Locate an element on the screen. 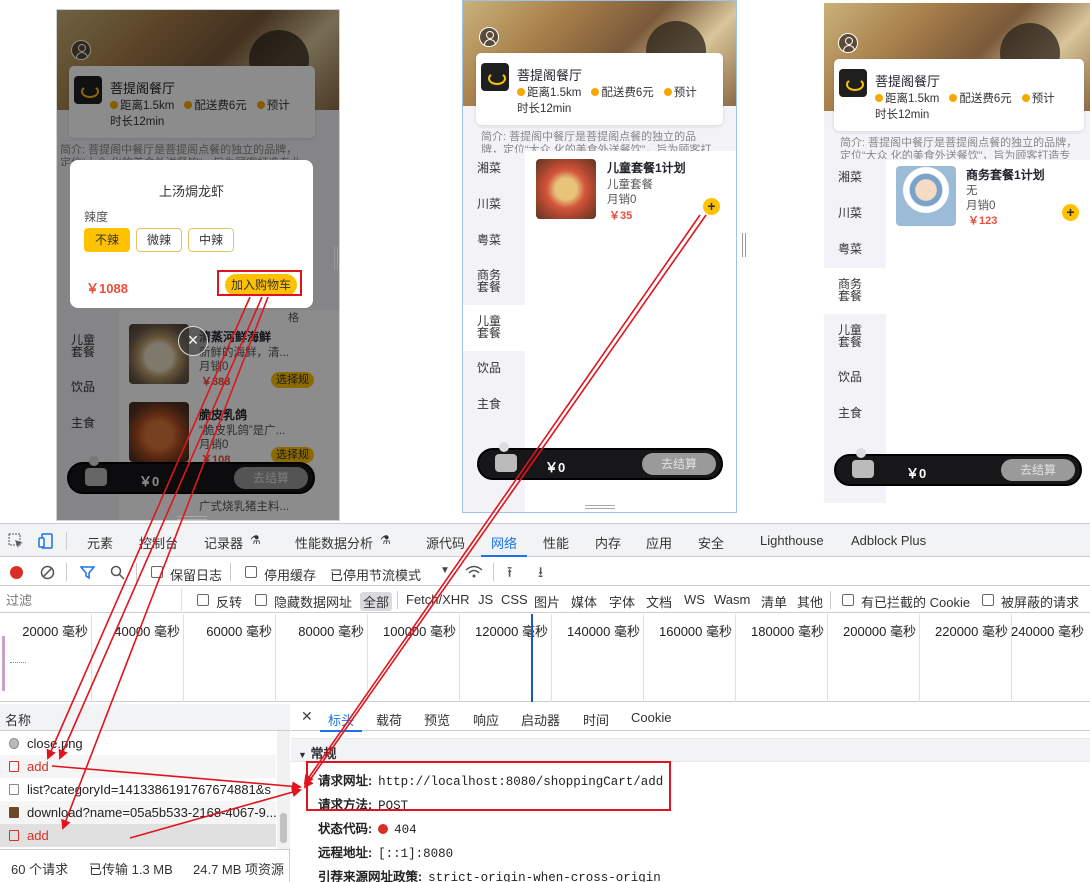 The height and width of the screenshot is (882, 1090). hide-data-urls-checkbox is located at coordinates (261, 600).